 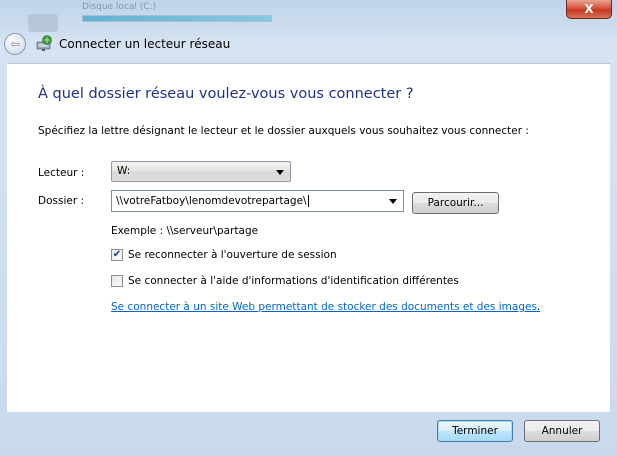 What do you see at coordinates (538, 307) in the screenshot?
I see `link-suffix: .` at bounding box center [538, 307].